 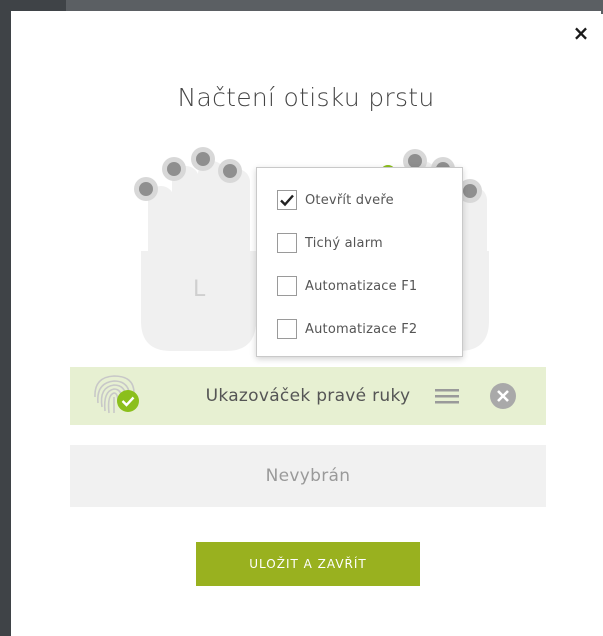 I want to click on checkbox-automation-f2, so click(x=287, y=329).